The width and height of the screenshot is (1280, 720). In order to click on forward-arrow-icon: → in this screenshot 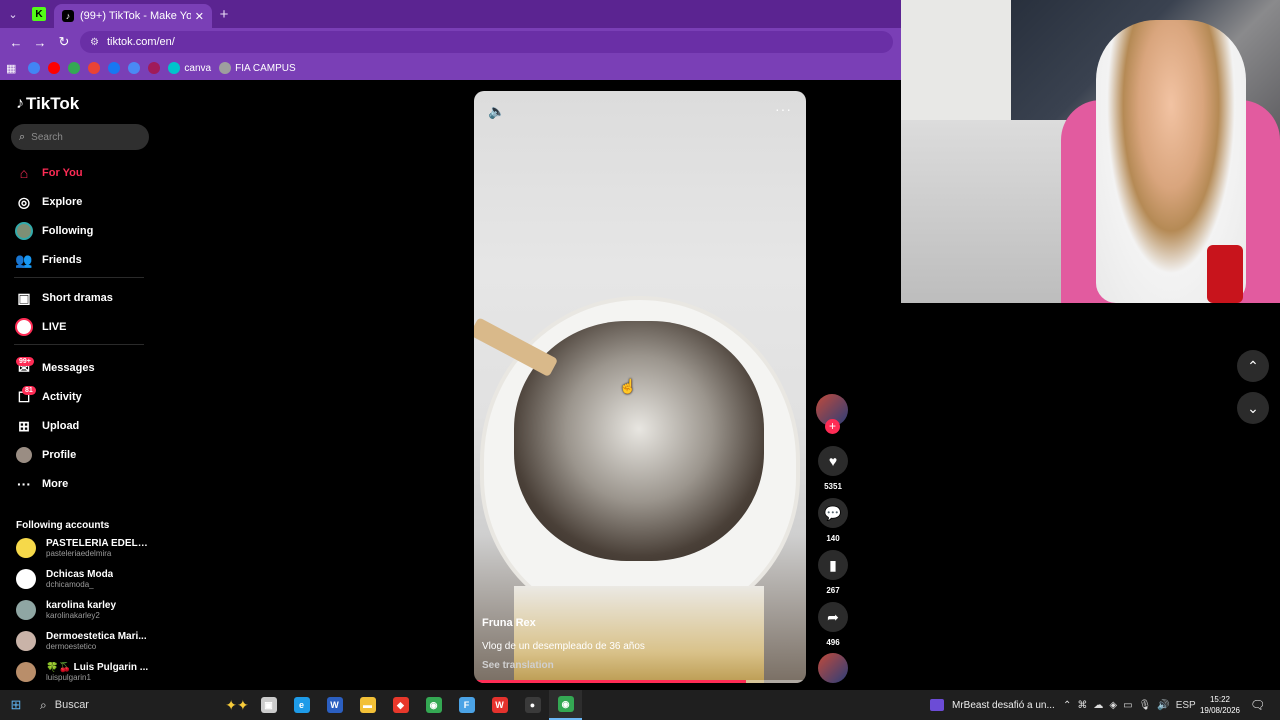, I will do `click(40, 42)`.